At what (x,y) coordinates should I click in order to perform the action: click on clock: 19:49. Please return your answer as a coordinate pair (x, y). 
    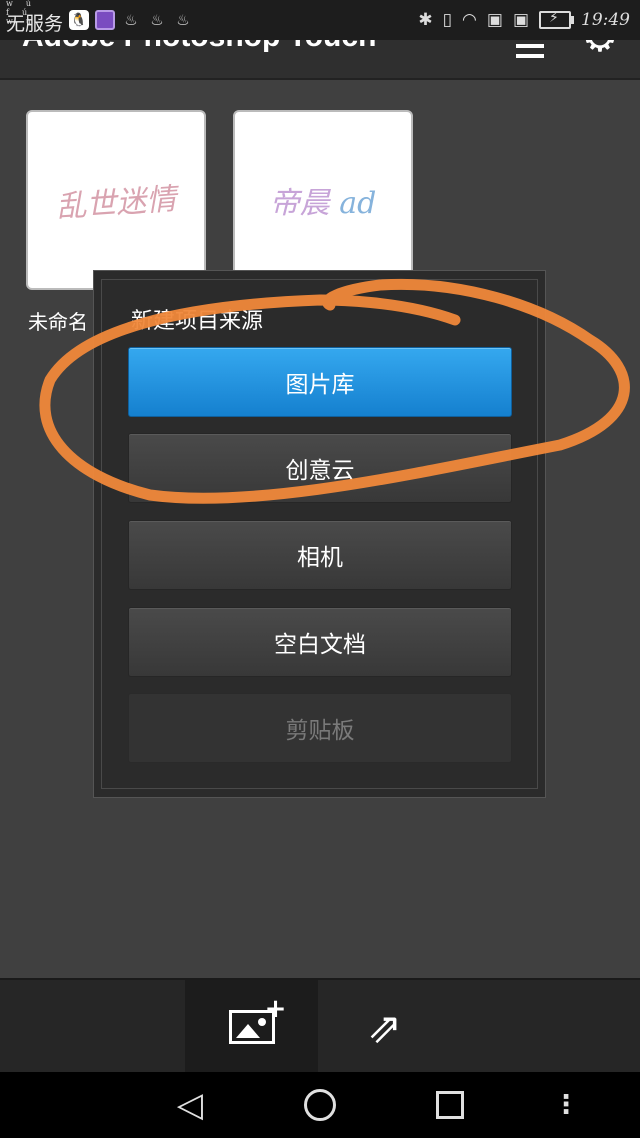
    Looking at the image, I should click on (605, 20).